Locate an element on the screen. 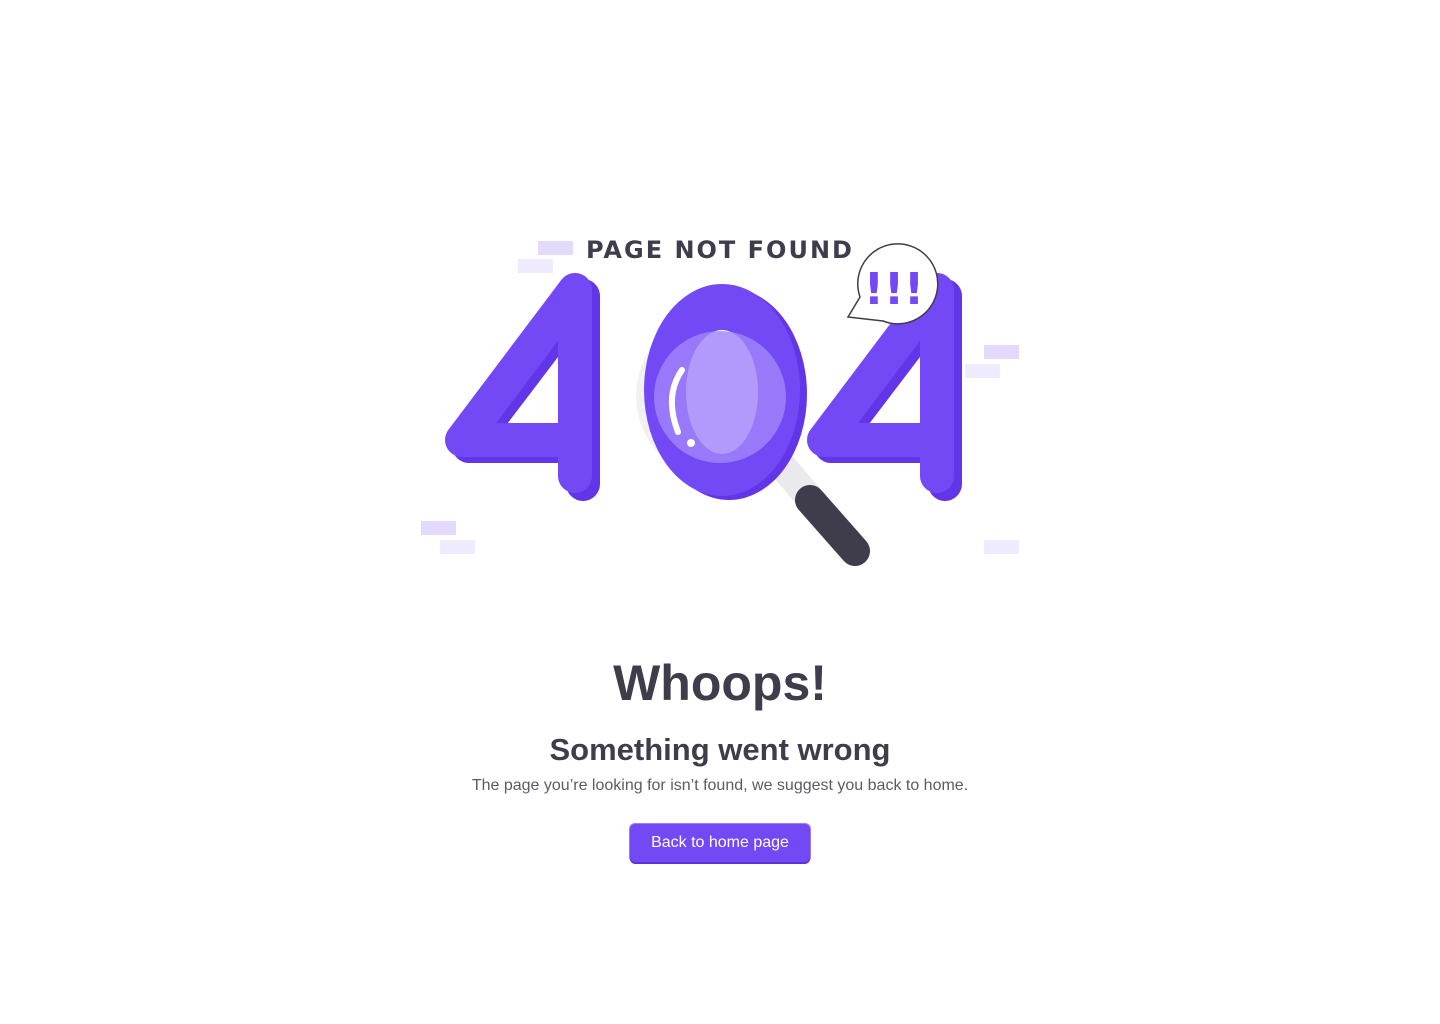 Image resolution: width=1440 pixels, height=1024 pixels. speech-bubble-icon: !!! is located at coordinates (892, 284).